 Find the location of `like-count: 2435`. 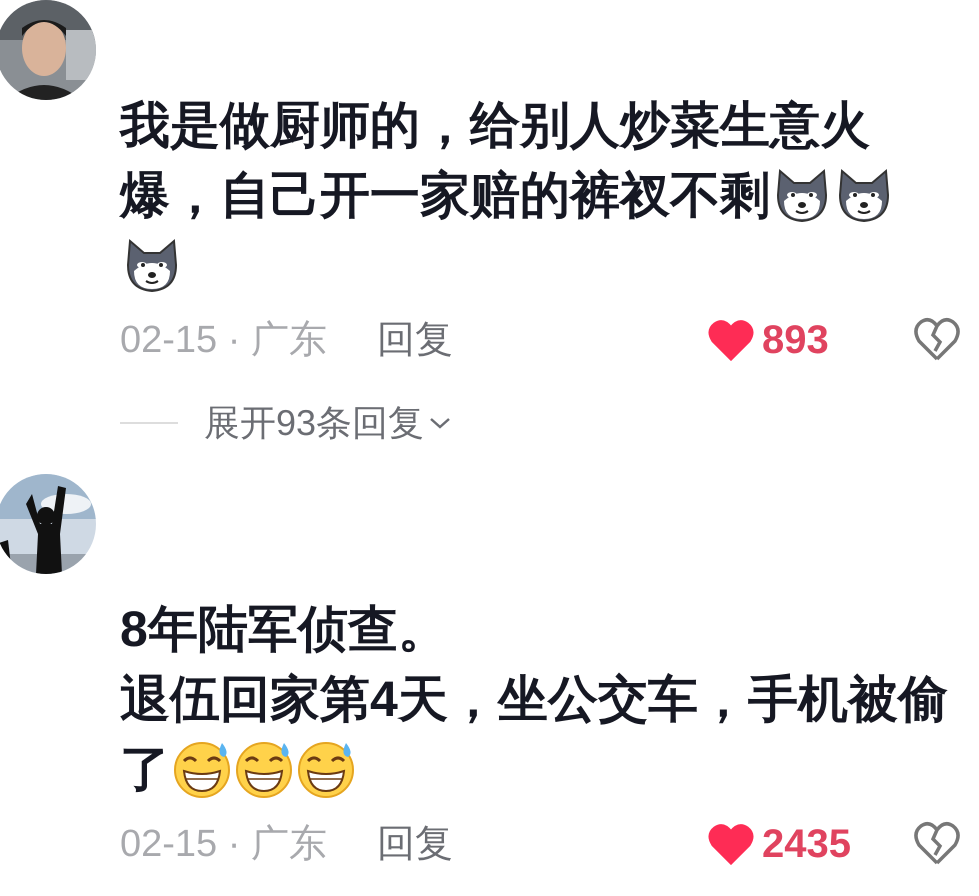

like-count: 2435 is located at coordinates (806, 844).